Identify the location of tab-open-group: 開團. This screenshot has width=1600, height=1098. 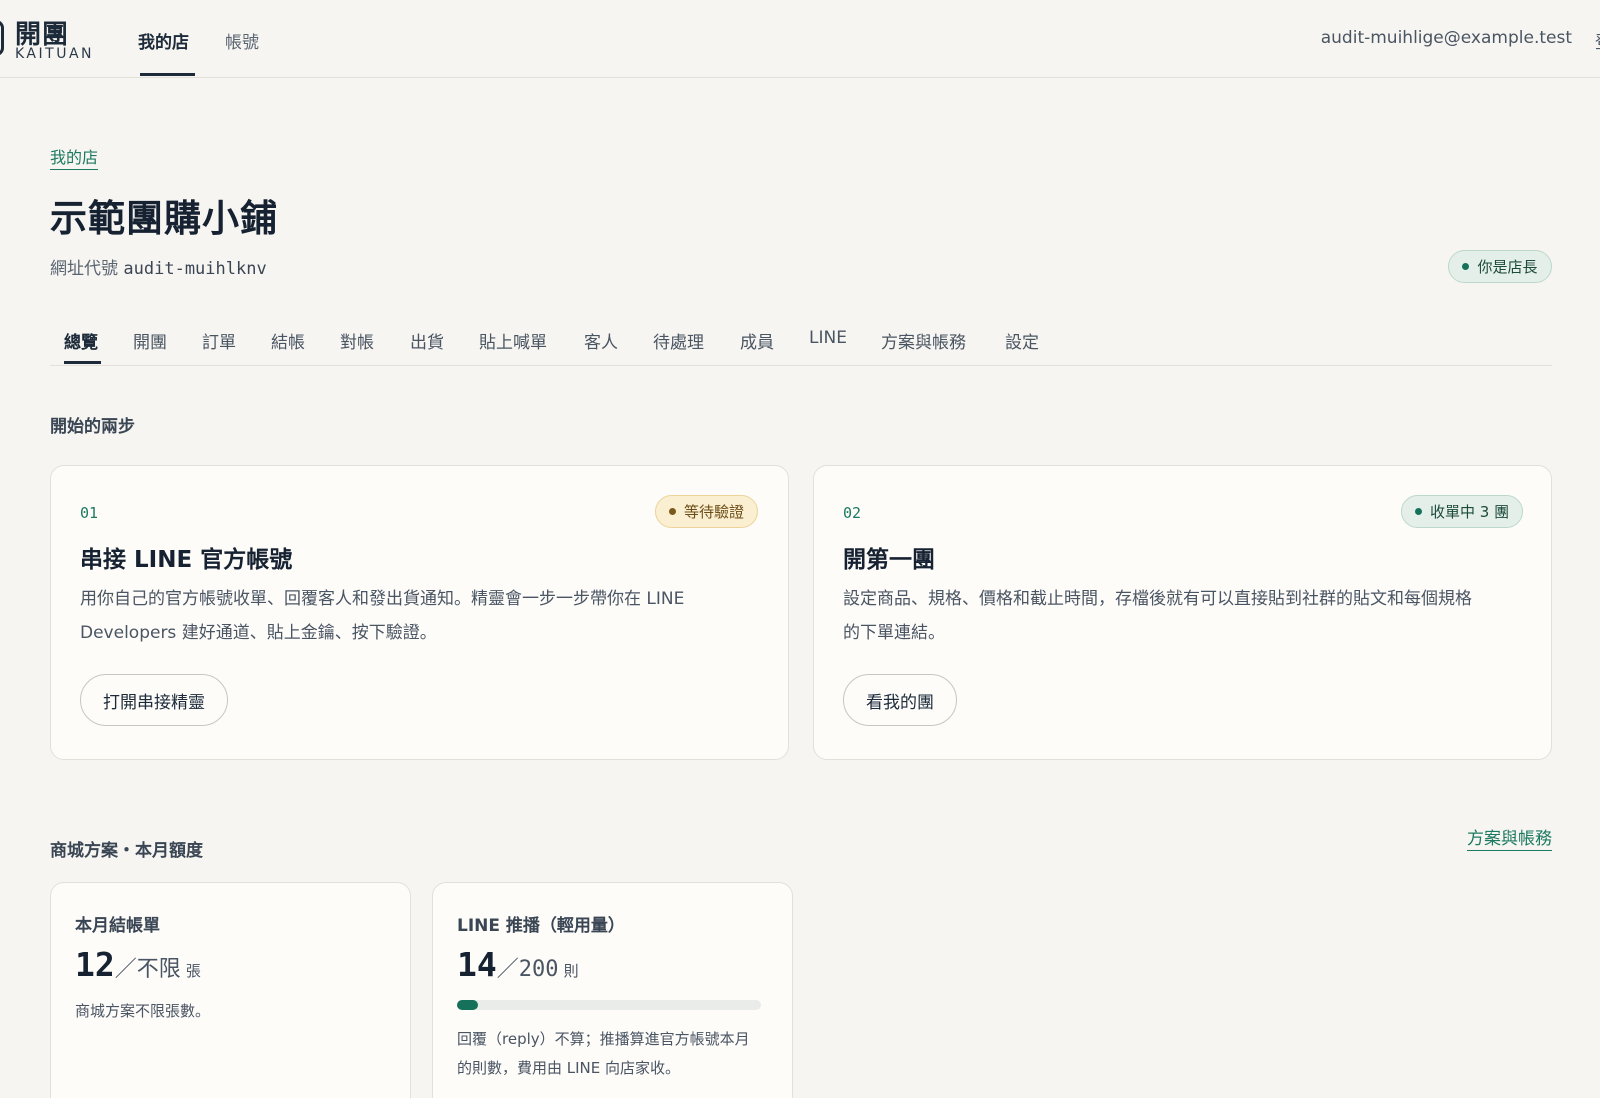
(150, 340).